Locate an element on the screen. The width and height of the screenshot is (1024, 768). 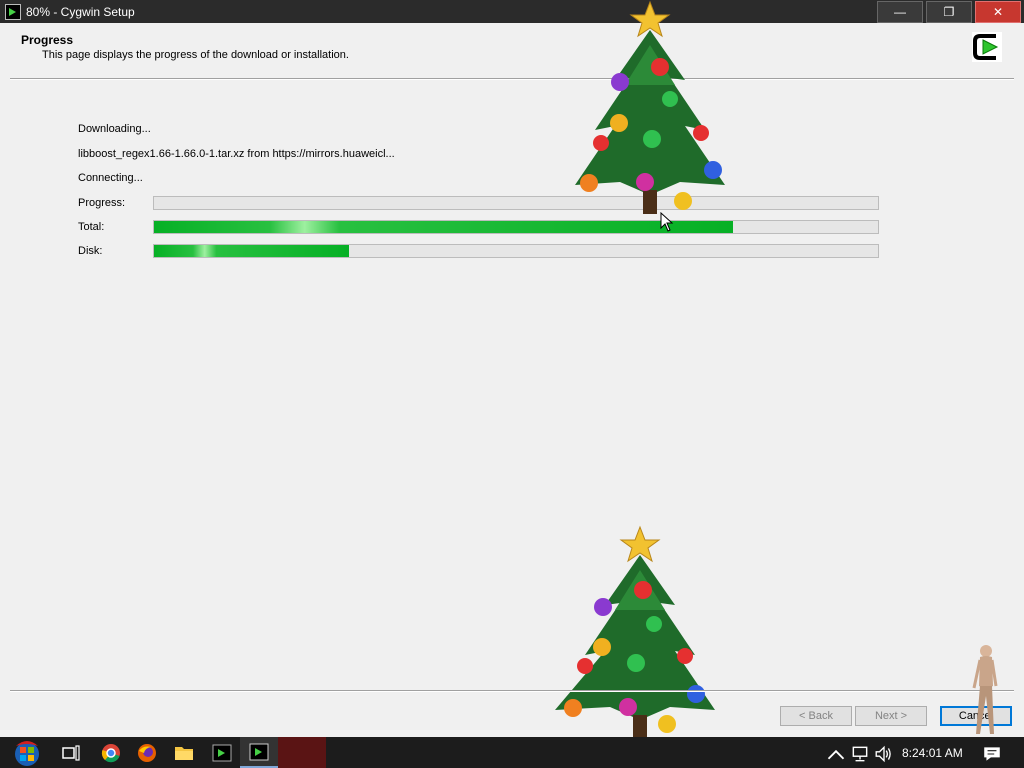
taskbar-highlight is located at coordinates (302, 752).